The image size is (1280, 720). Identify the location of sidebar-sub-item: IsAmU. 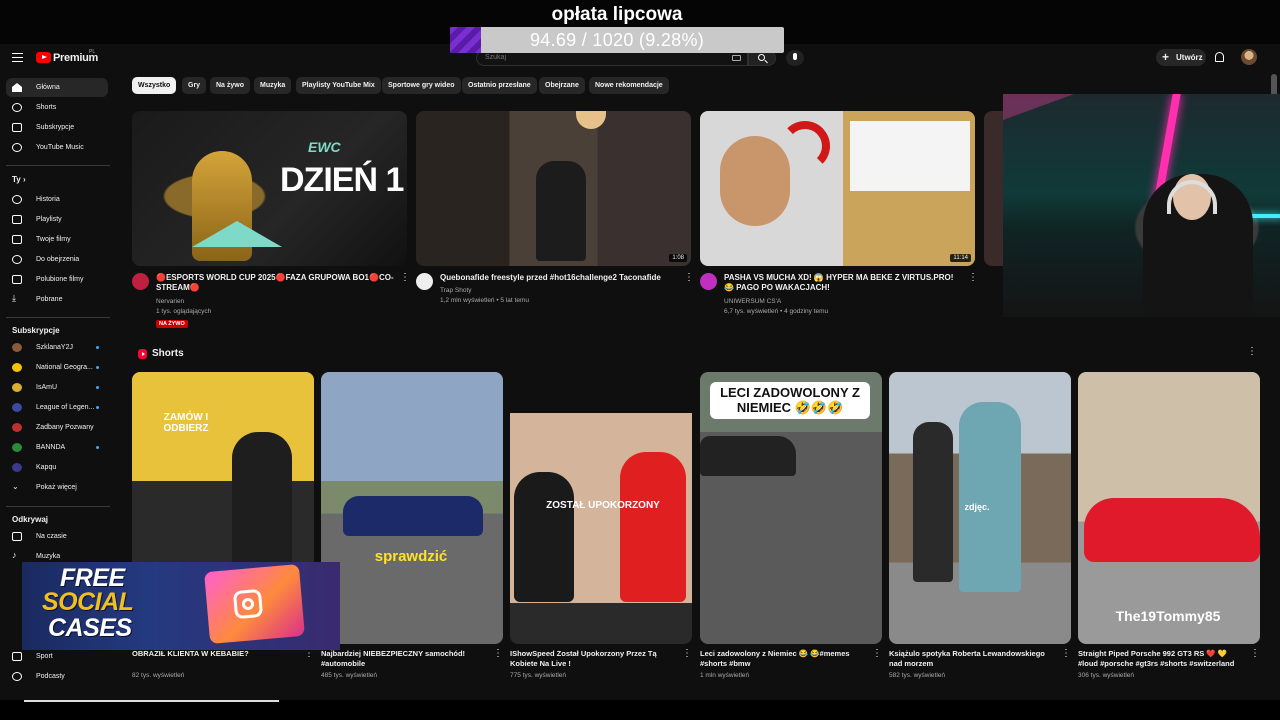
(57, 387).